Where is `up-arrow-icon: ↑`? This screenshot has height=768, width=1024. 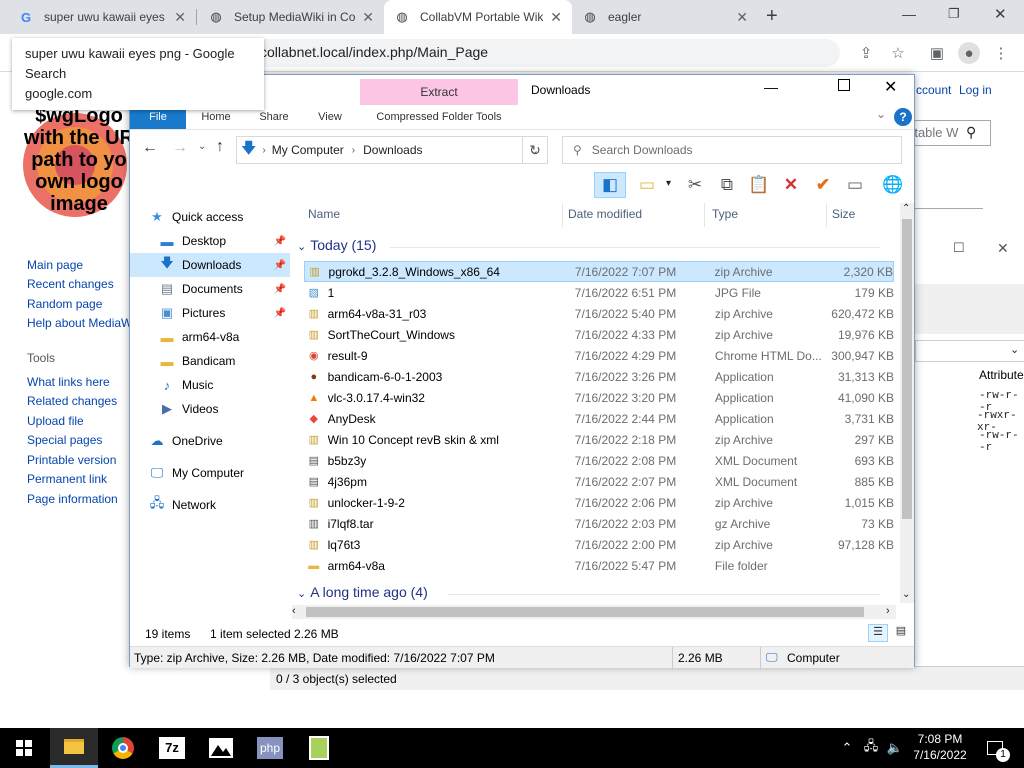
up-arrow-icon: ↑ is located at coordinates (220, 147).